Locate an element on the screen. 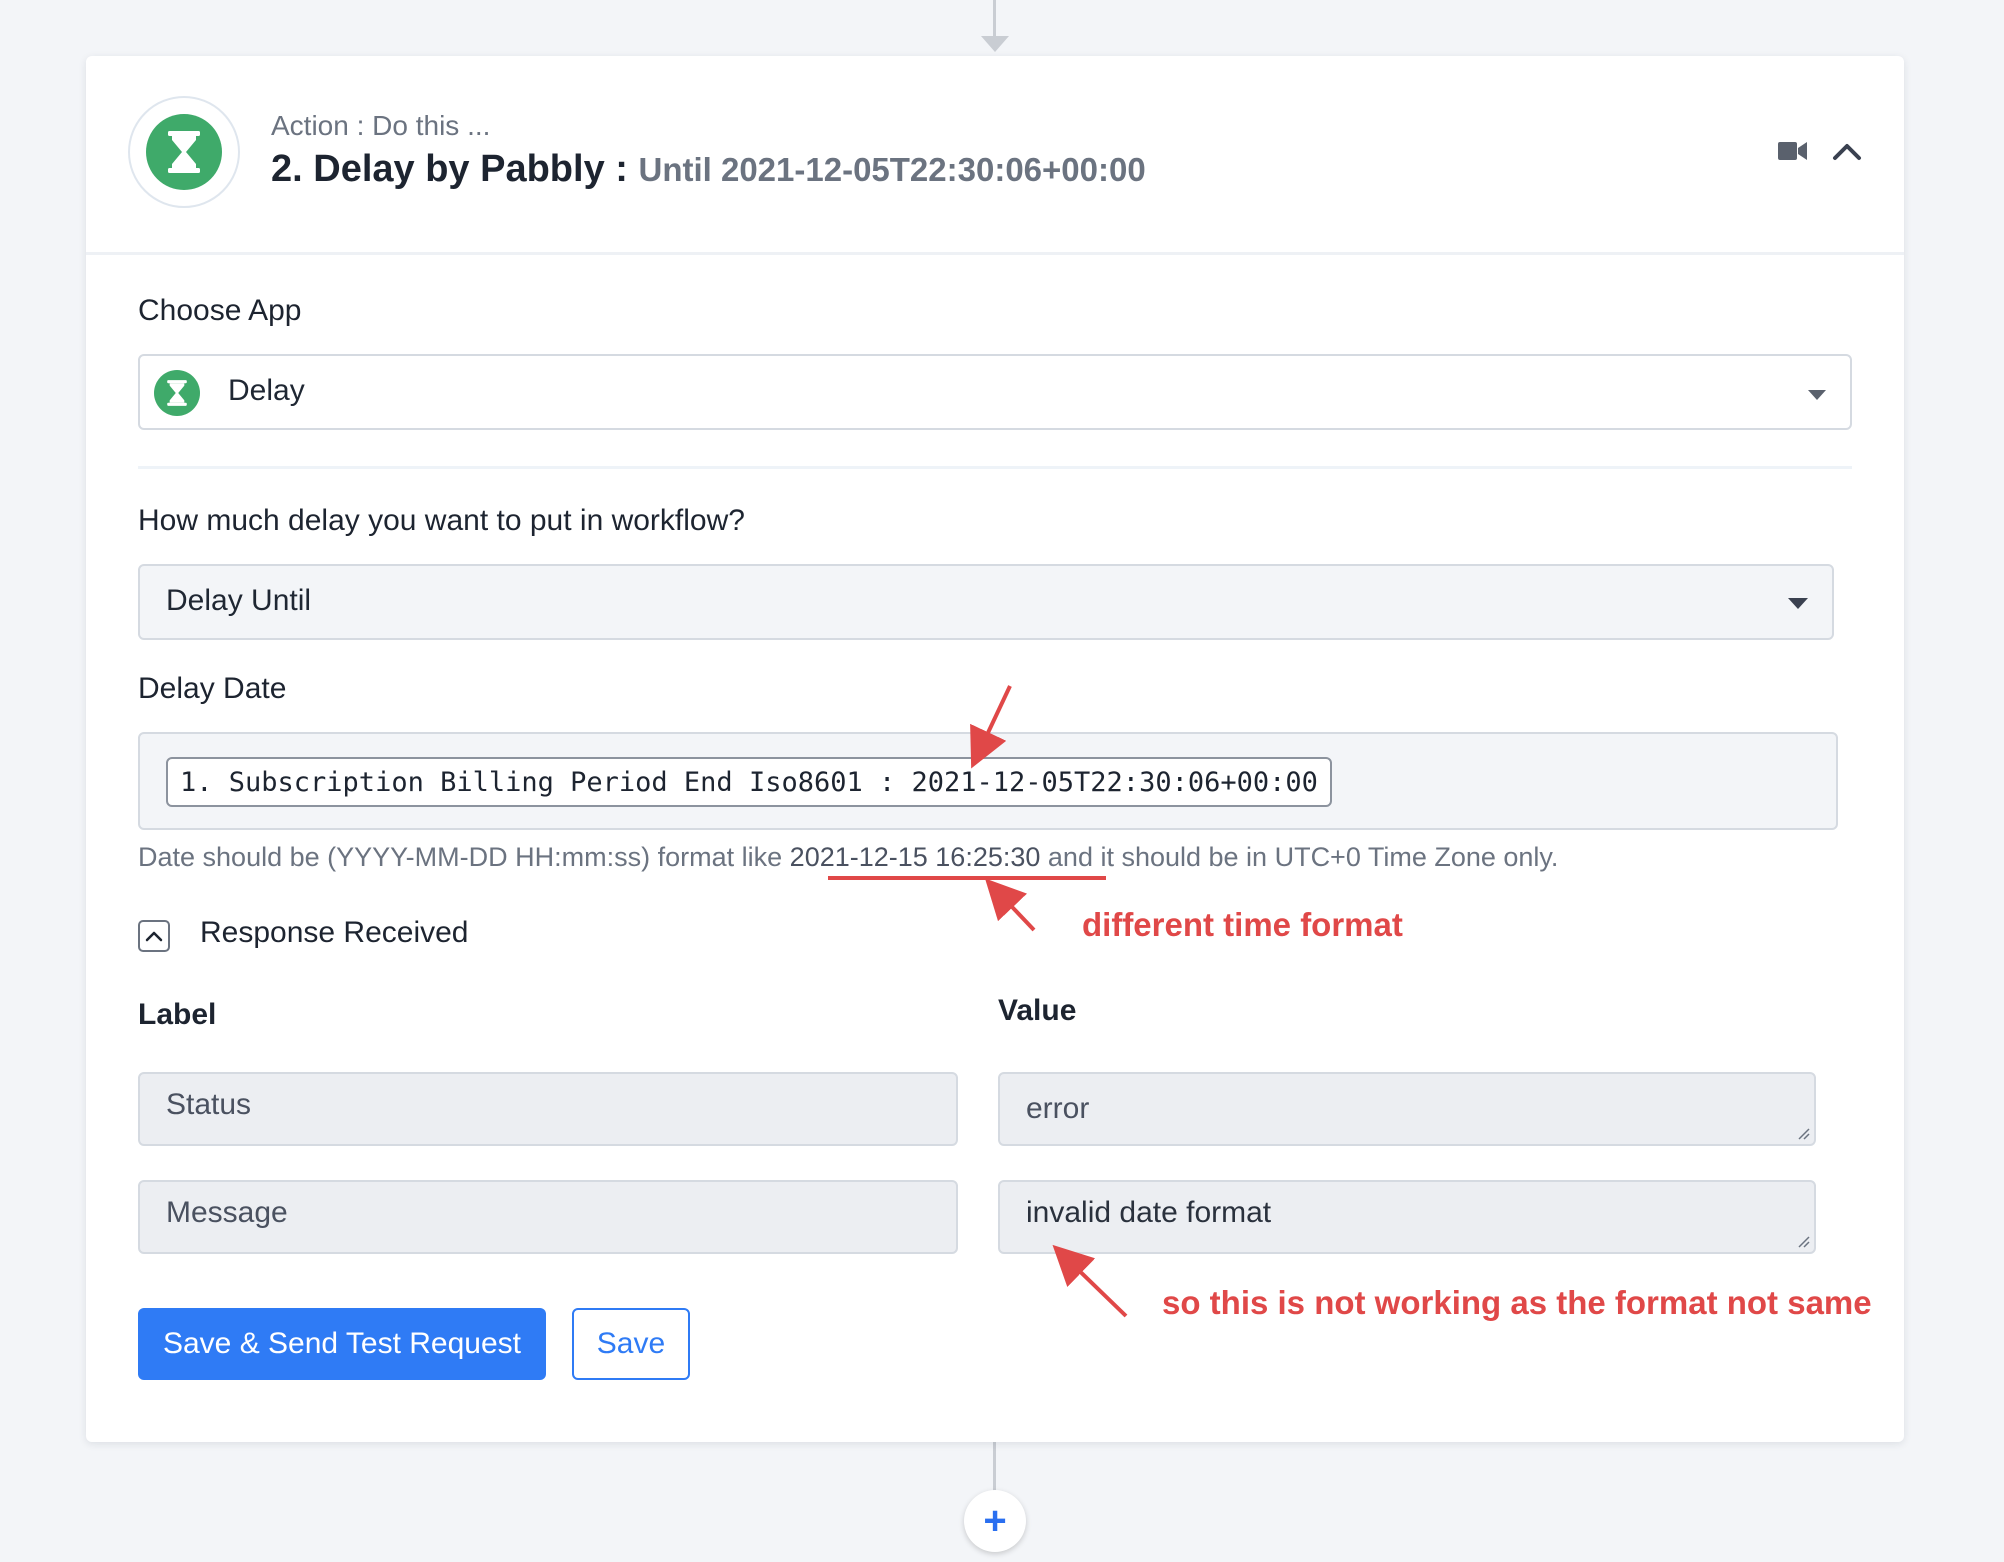 The width and height of the screenshot is (2004, 1562). annotation-overlay is located at coordinates (978, 1001).